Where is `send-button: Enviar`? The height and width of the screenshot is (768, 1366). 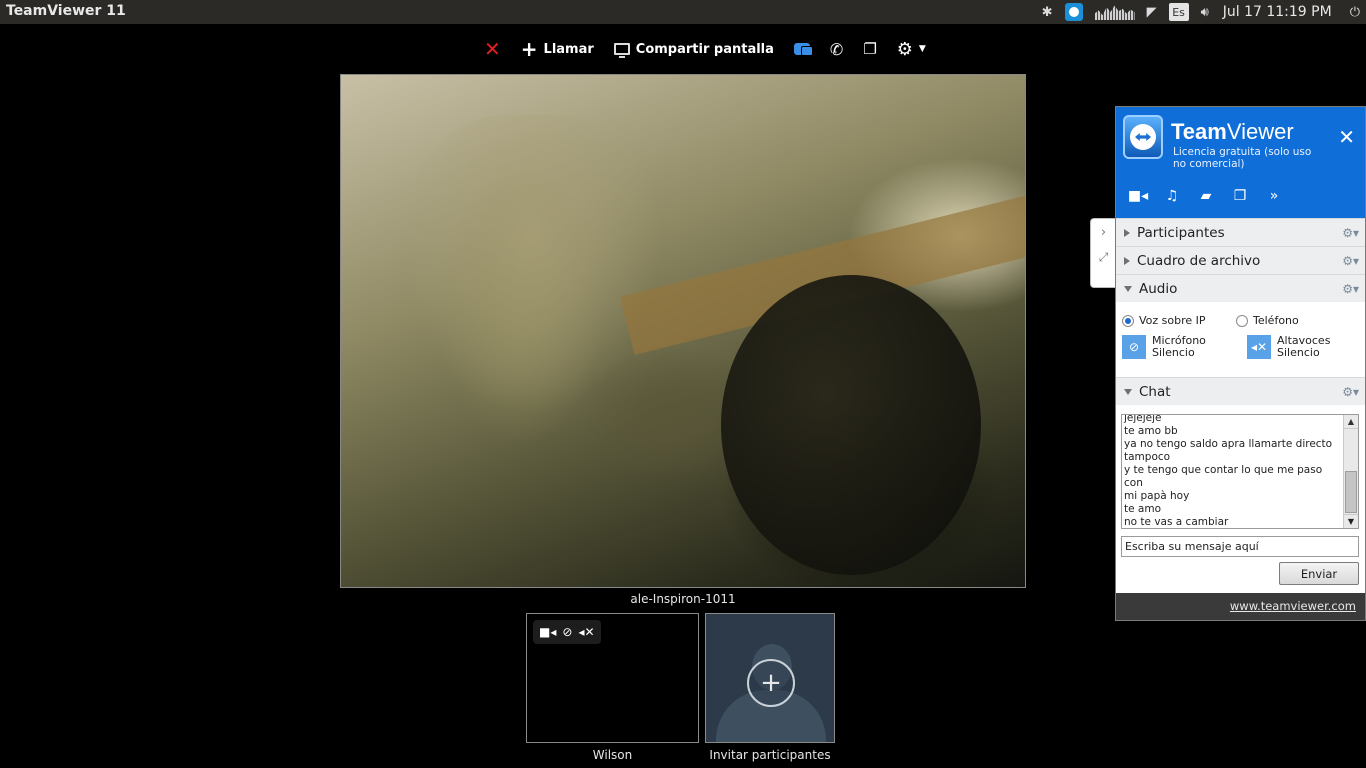 send-button: Enviar is located at coordinates (1319, 573).